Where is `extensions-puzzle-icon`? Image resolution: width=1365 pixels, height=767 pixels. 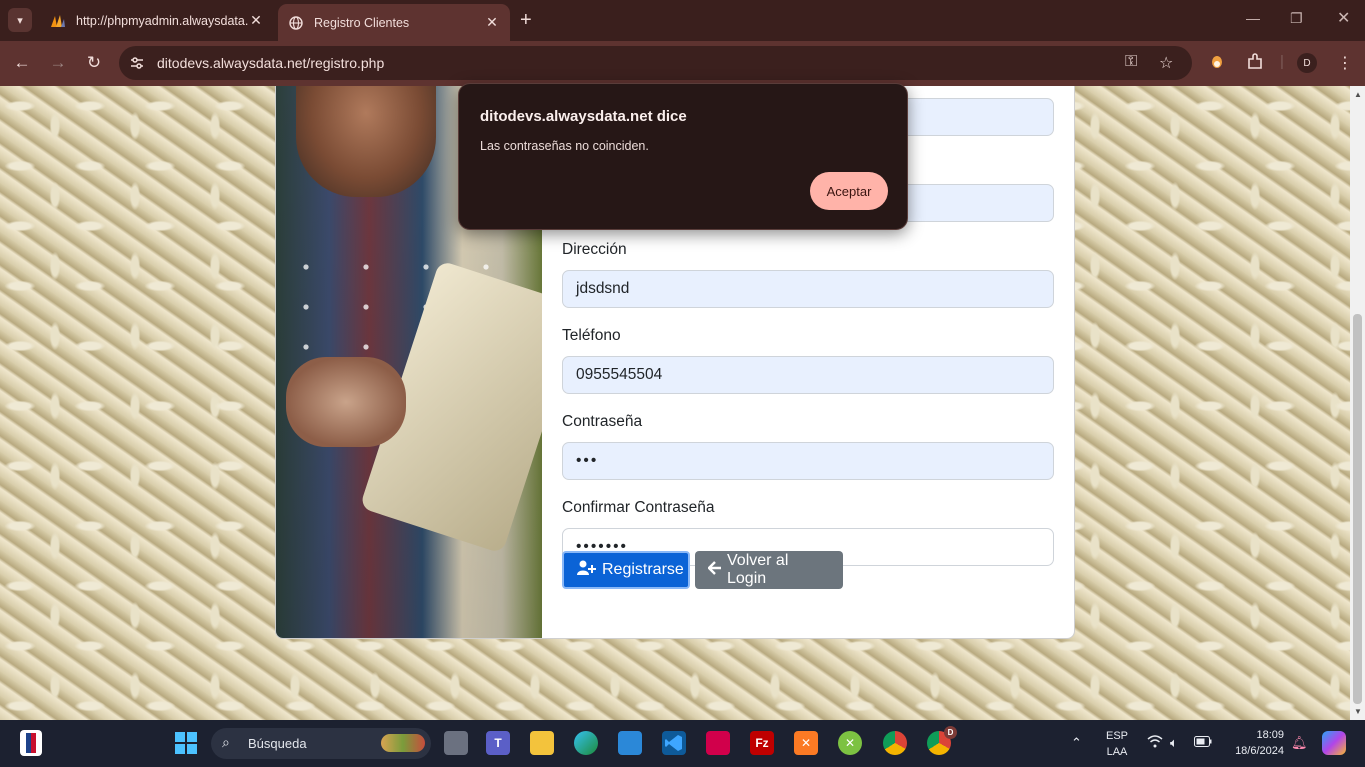 extensions-puzzle-icon is located at coordinates (1255, 64).